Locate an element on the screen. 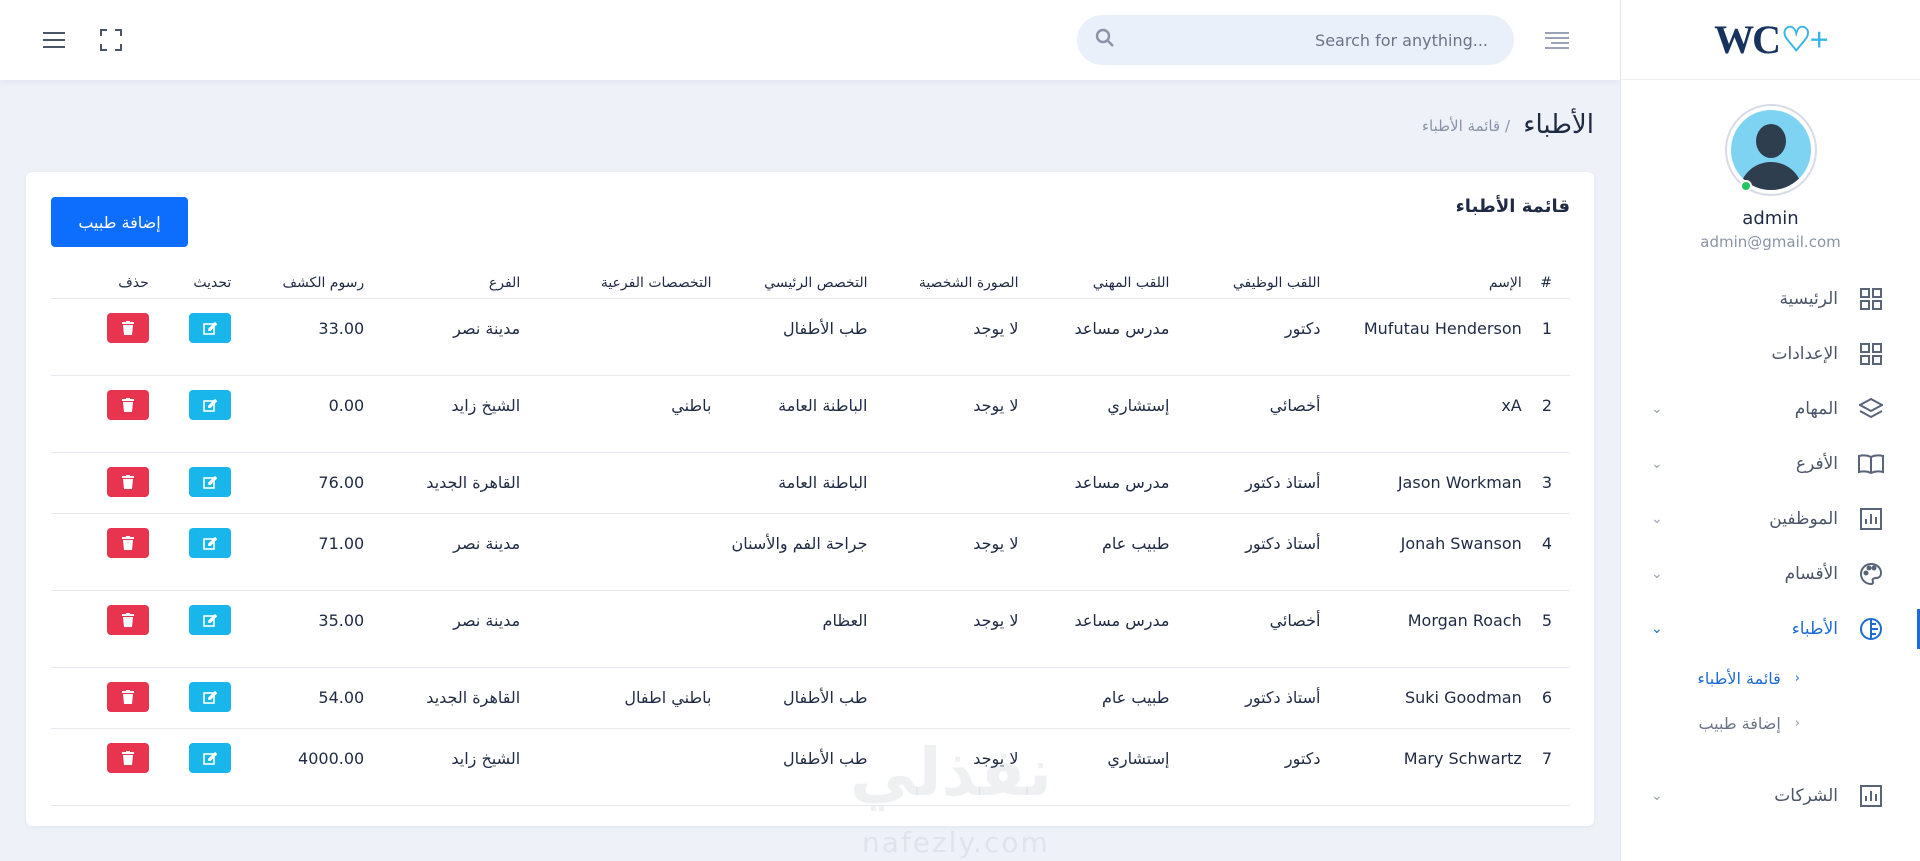  sidebar-item-branches: الأفرع ⌄ is located at coordinates (1770, 463).